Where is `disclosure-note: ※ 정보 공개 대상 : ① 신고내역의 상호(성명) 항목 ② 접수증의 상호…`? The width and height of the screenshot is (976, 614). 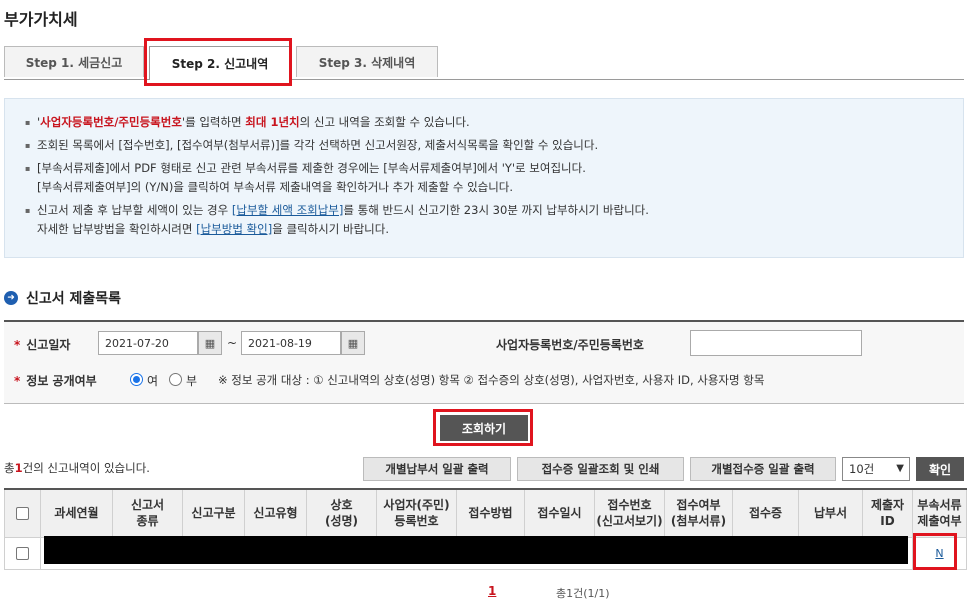
disclosure-note: ※ 정보 공개 대상 : ① 신고내역의 상호(성명) 항목 ② 접수증의 상호… is located at coordinates (491, 380).